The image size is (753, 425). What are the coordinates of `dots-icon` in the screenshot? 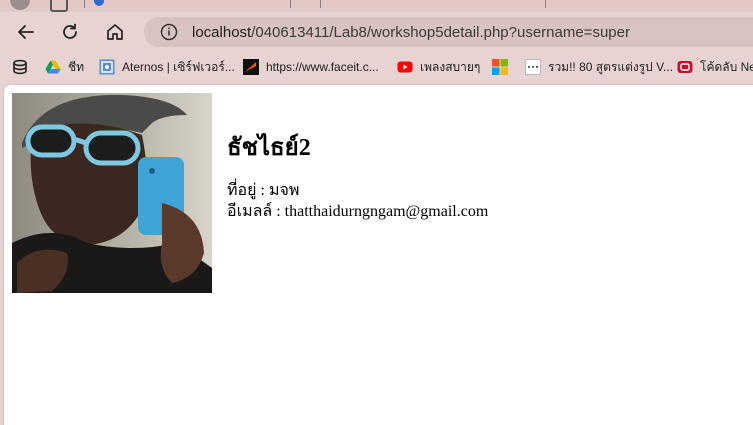 It's located at (533, 67).